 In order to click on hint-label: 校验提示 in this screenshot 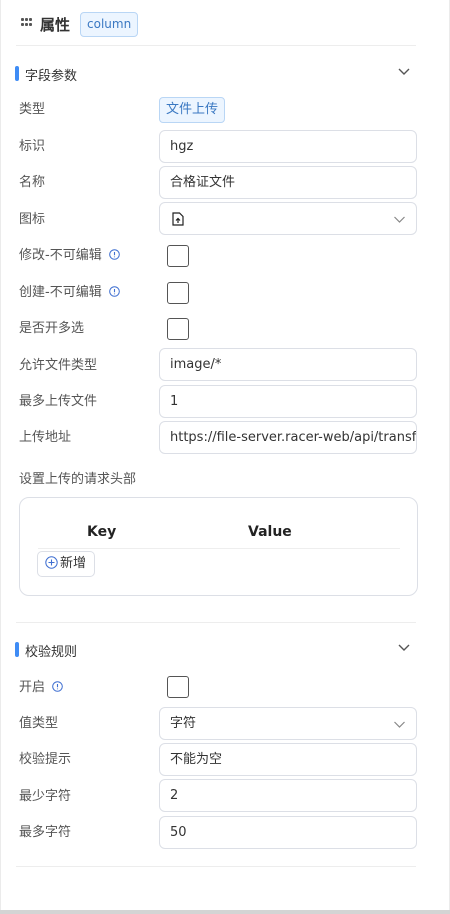, I will do `click(45, 759)`.